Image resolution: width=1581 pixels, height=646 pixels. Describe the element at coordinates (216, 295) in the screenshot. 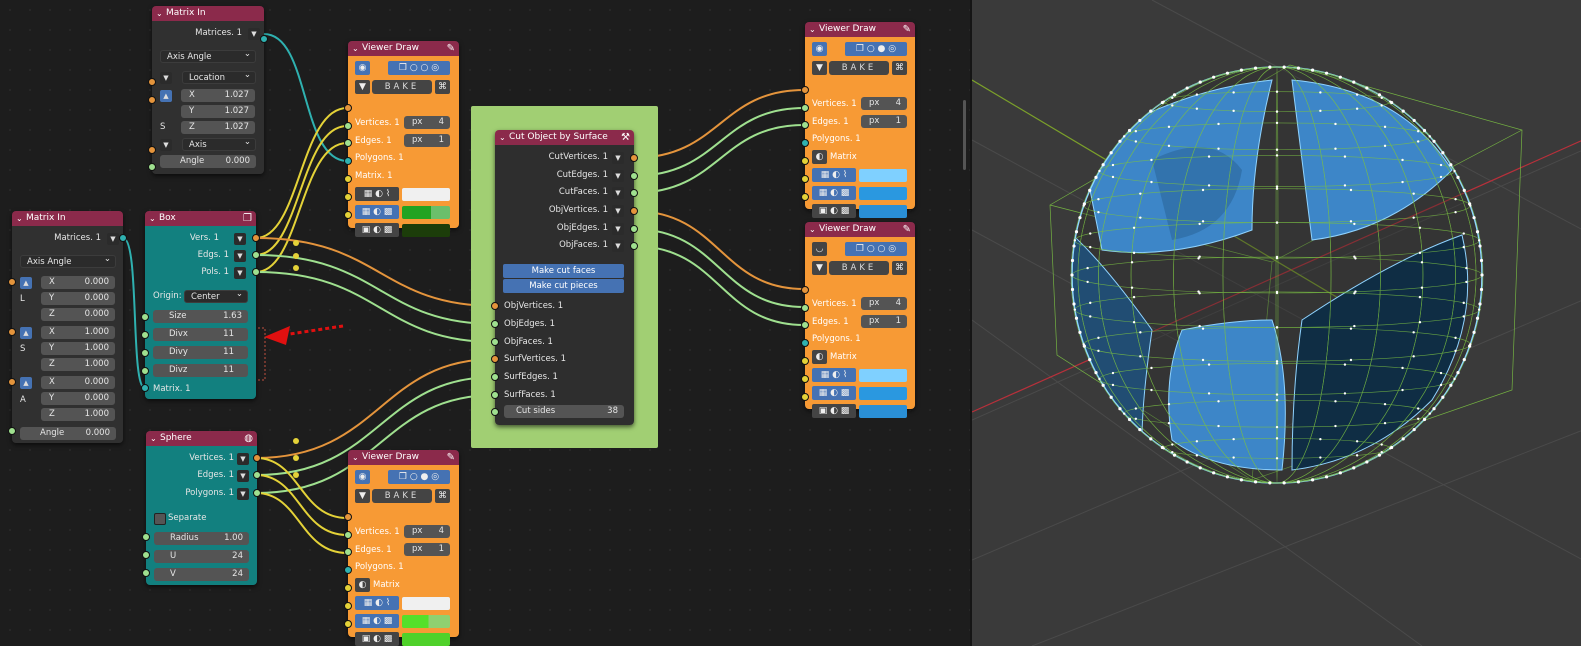

I see `origin-select: Center` at that location.